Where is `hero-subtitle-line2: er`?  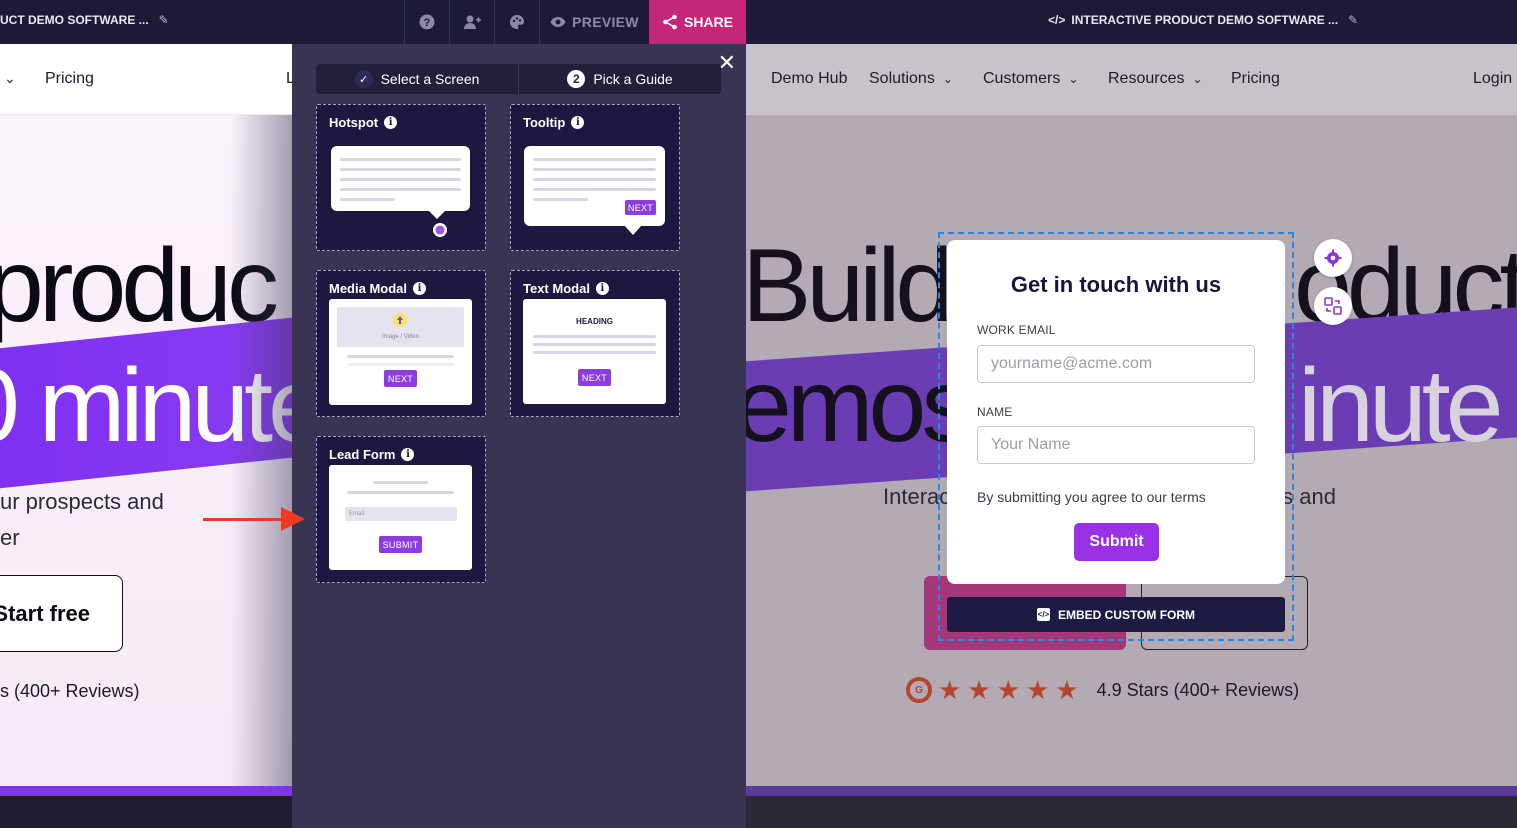
hero-subtitle-line2: er is located at coordinates (10, 537).